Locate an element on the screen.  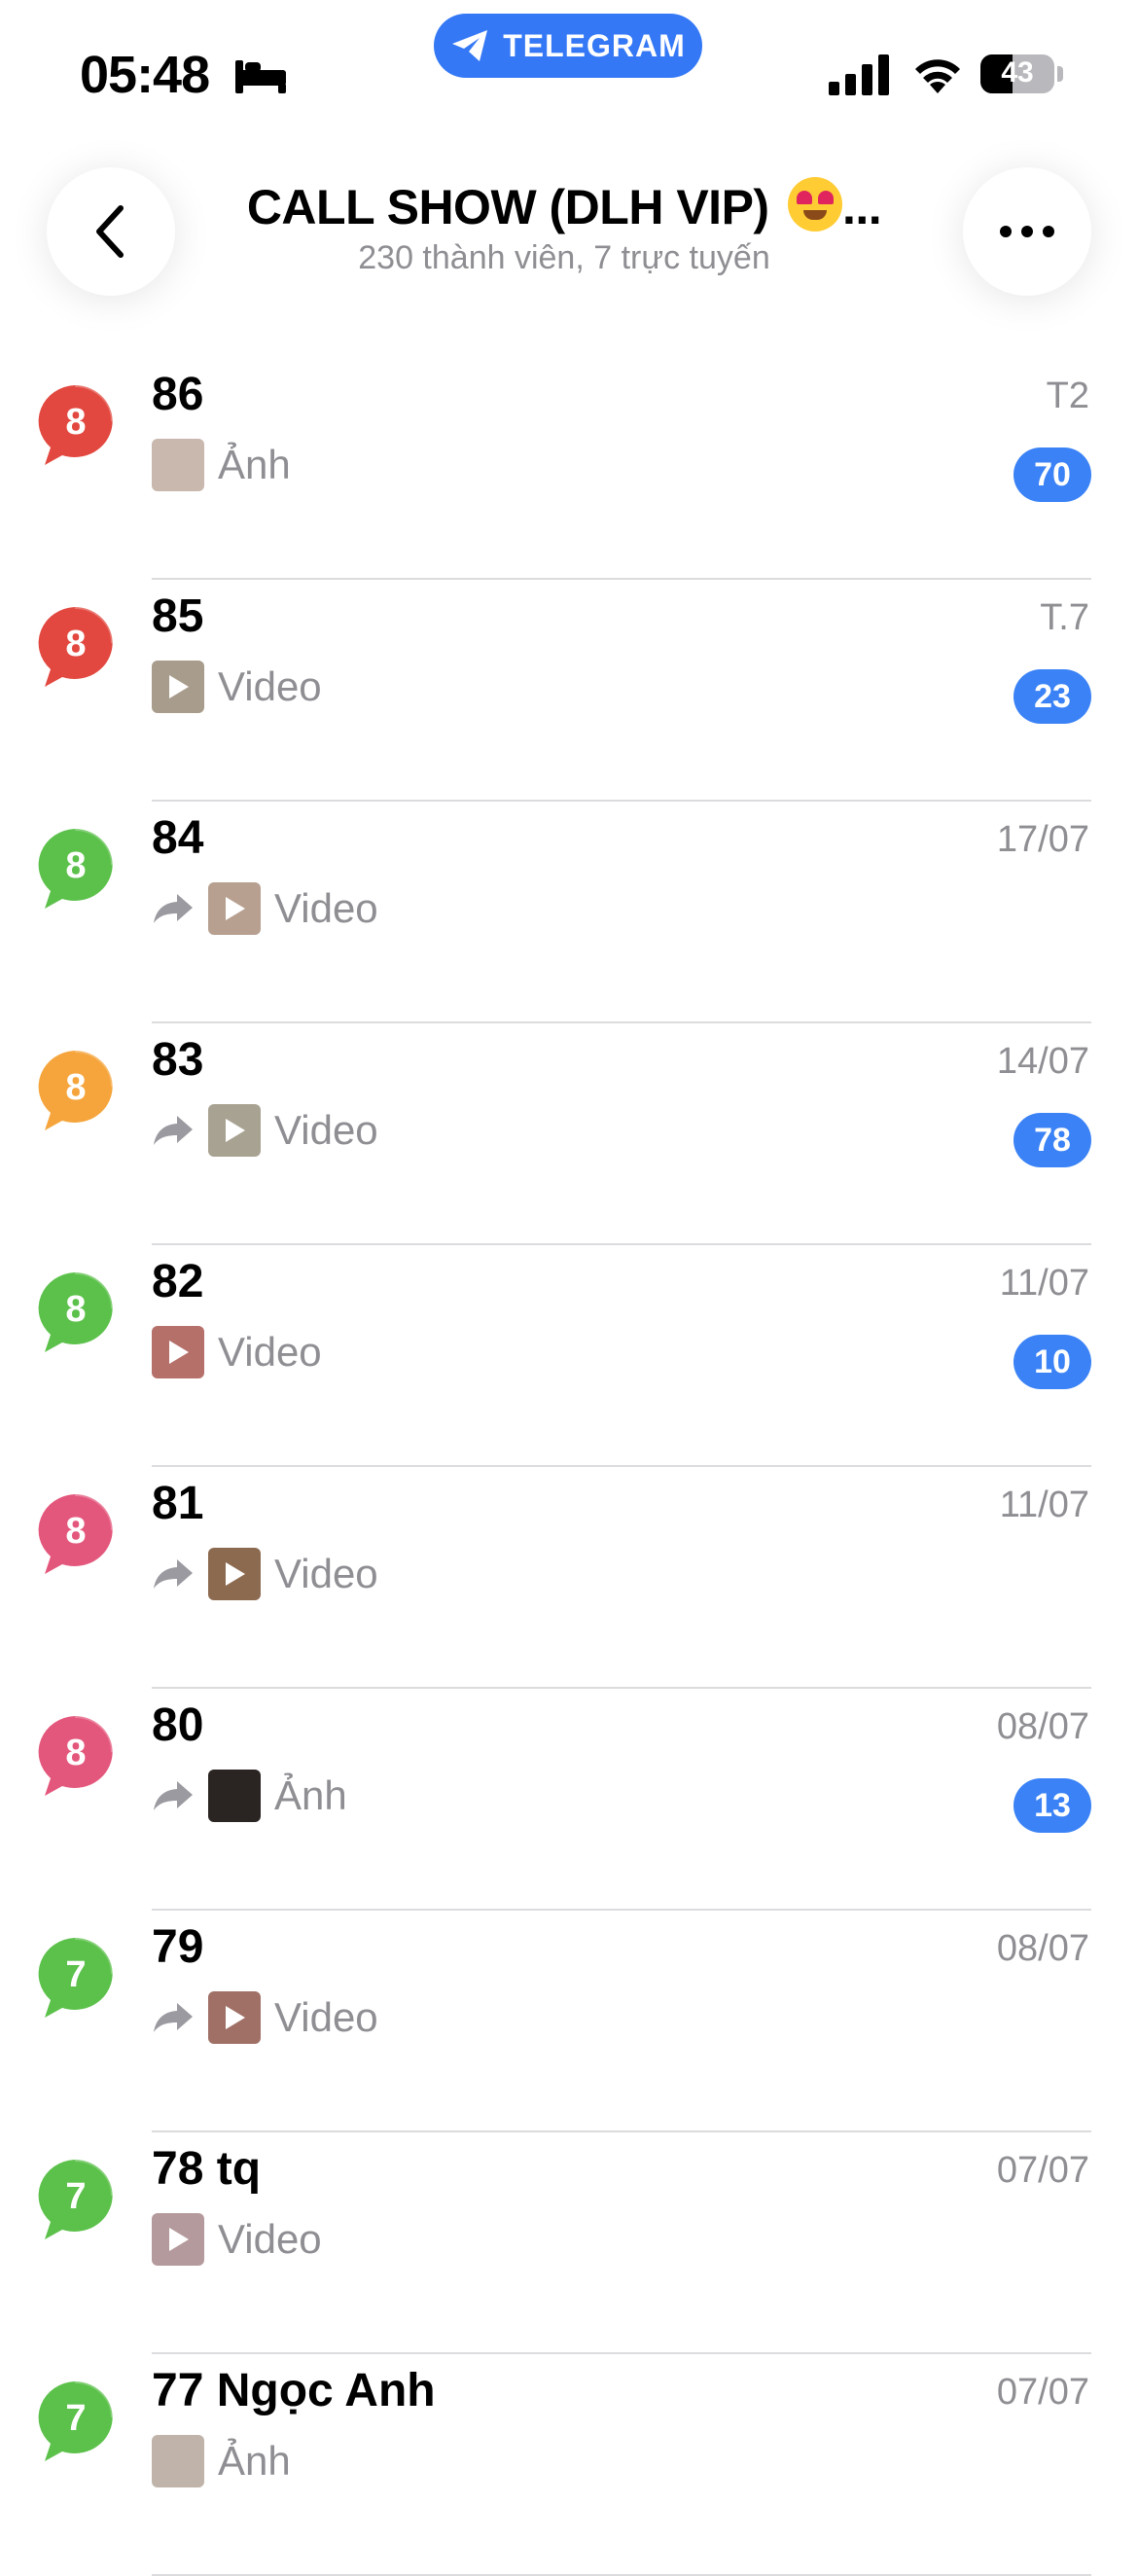
topic-row: 8 86 T2 Ảnh 70 is located at coordinates (569, 469).